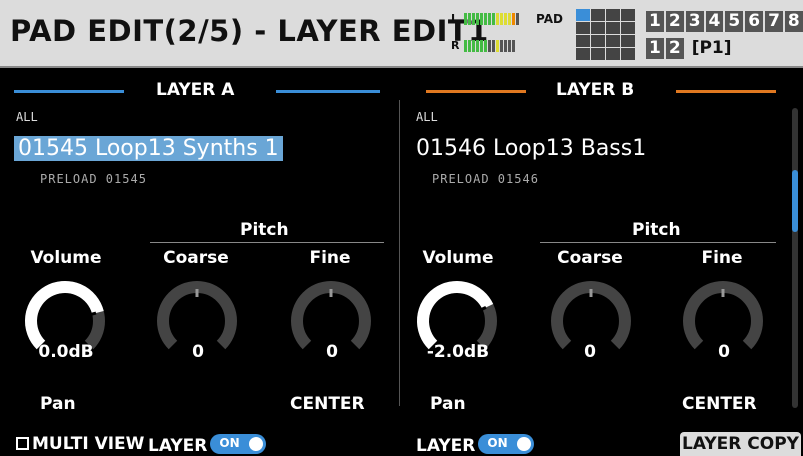 The image size is (803, 456). Describe the element at coordinates (455, 45) in the screenshot. I see `meter-r-label: R` at that location.